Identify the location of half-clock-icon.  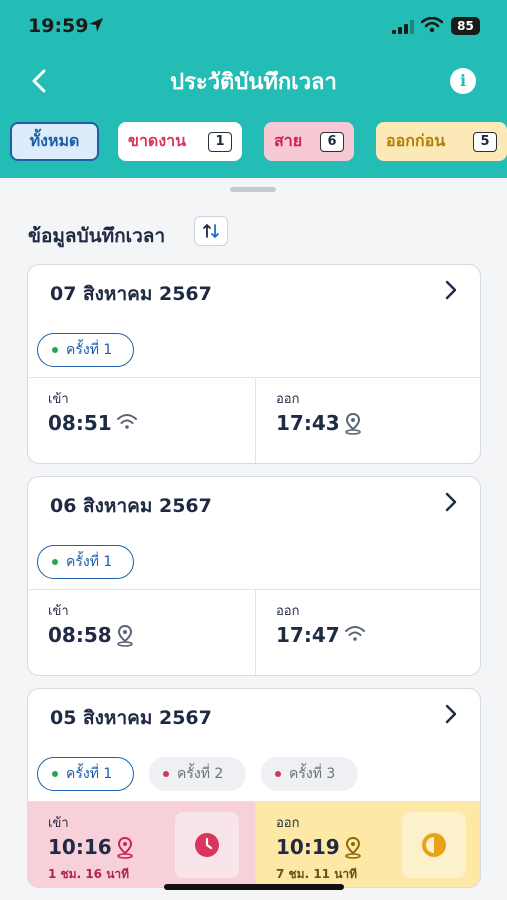
(434, 845).